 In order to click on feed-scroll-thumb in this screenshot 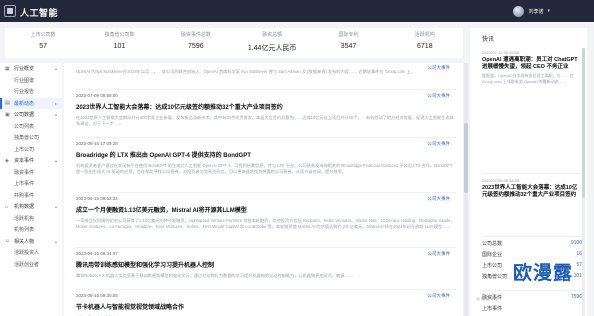, I will do `click(466, 158)`.